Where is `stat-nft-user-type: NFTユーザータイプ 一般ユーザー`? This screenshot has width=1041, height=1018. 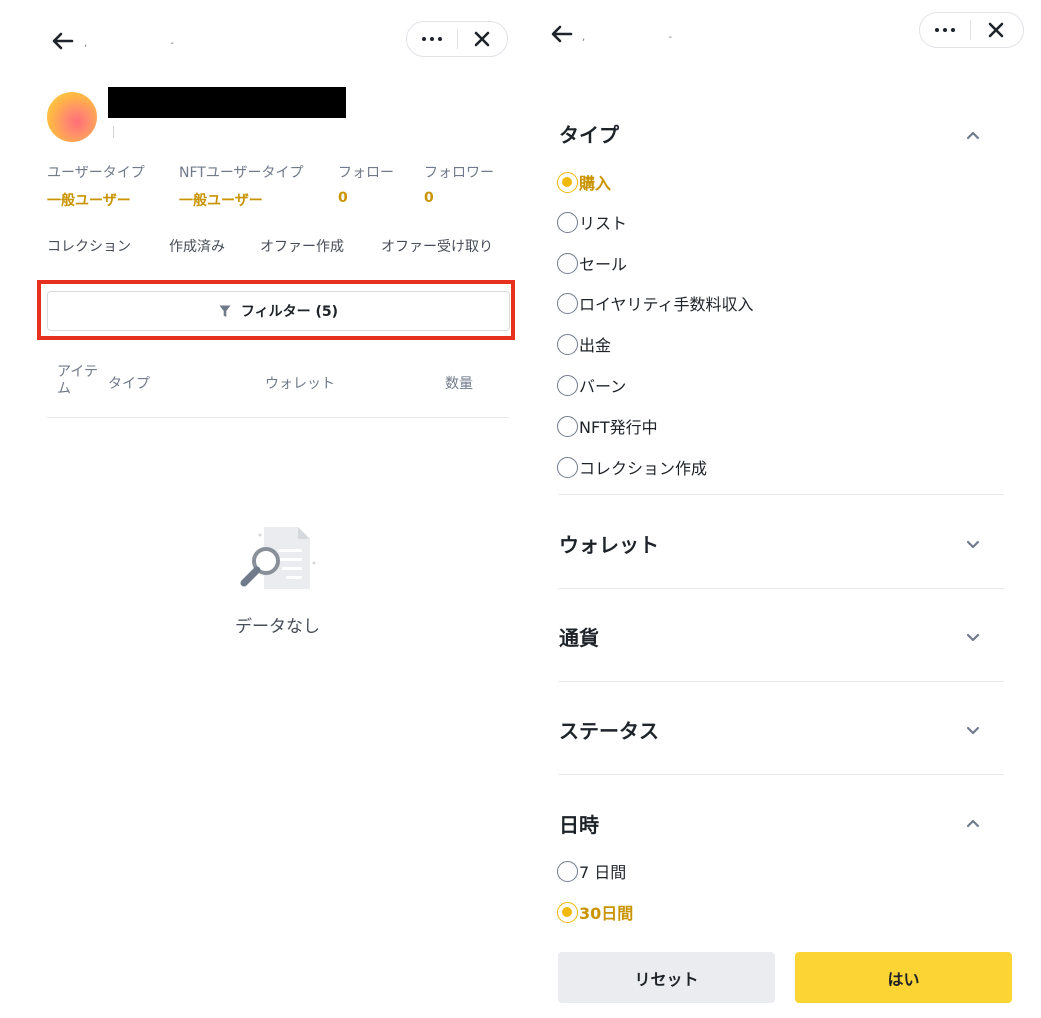
stat-nft-user-type: NFTユーザータイプ 一般ユーザー is located at coordinates (241, 186).